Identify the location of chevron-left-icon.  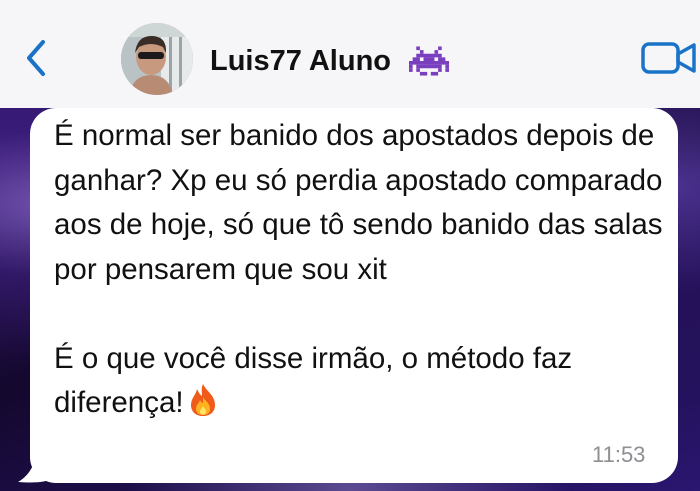
(37, 58).